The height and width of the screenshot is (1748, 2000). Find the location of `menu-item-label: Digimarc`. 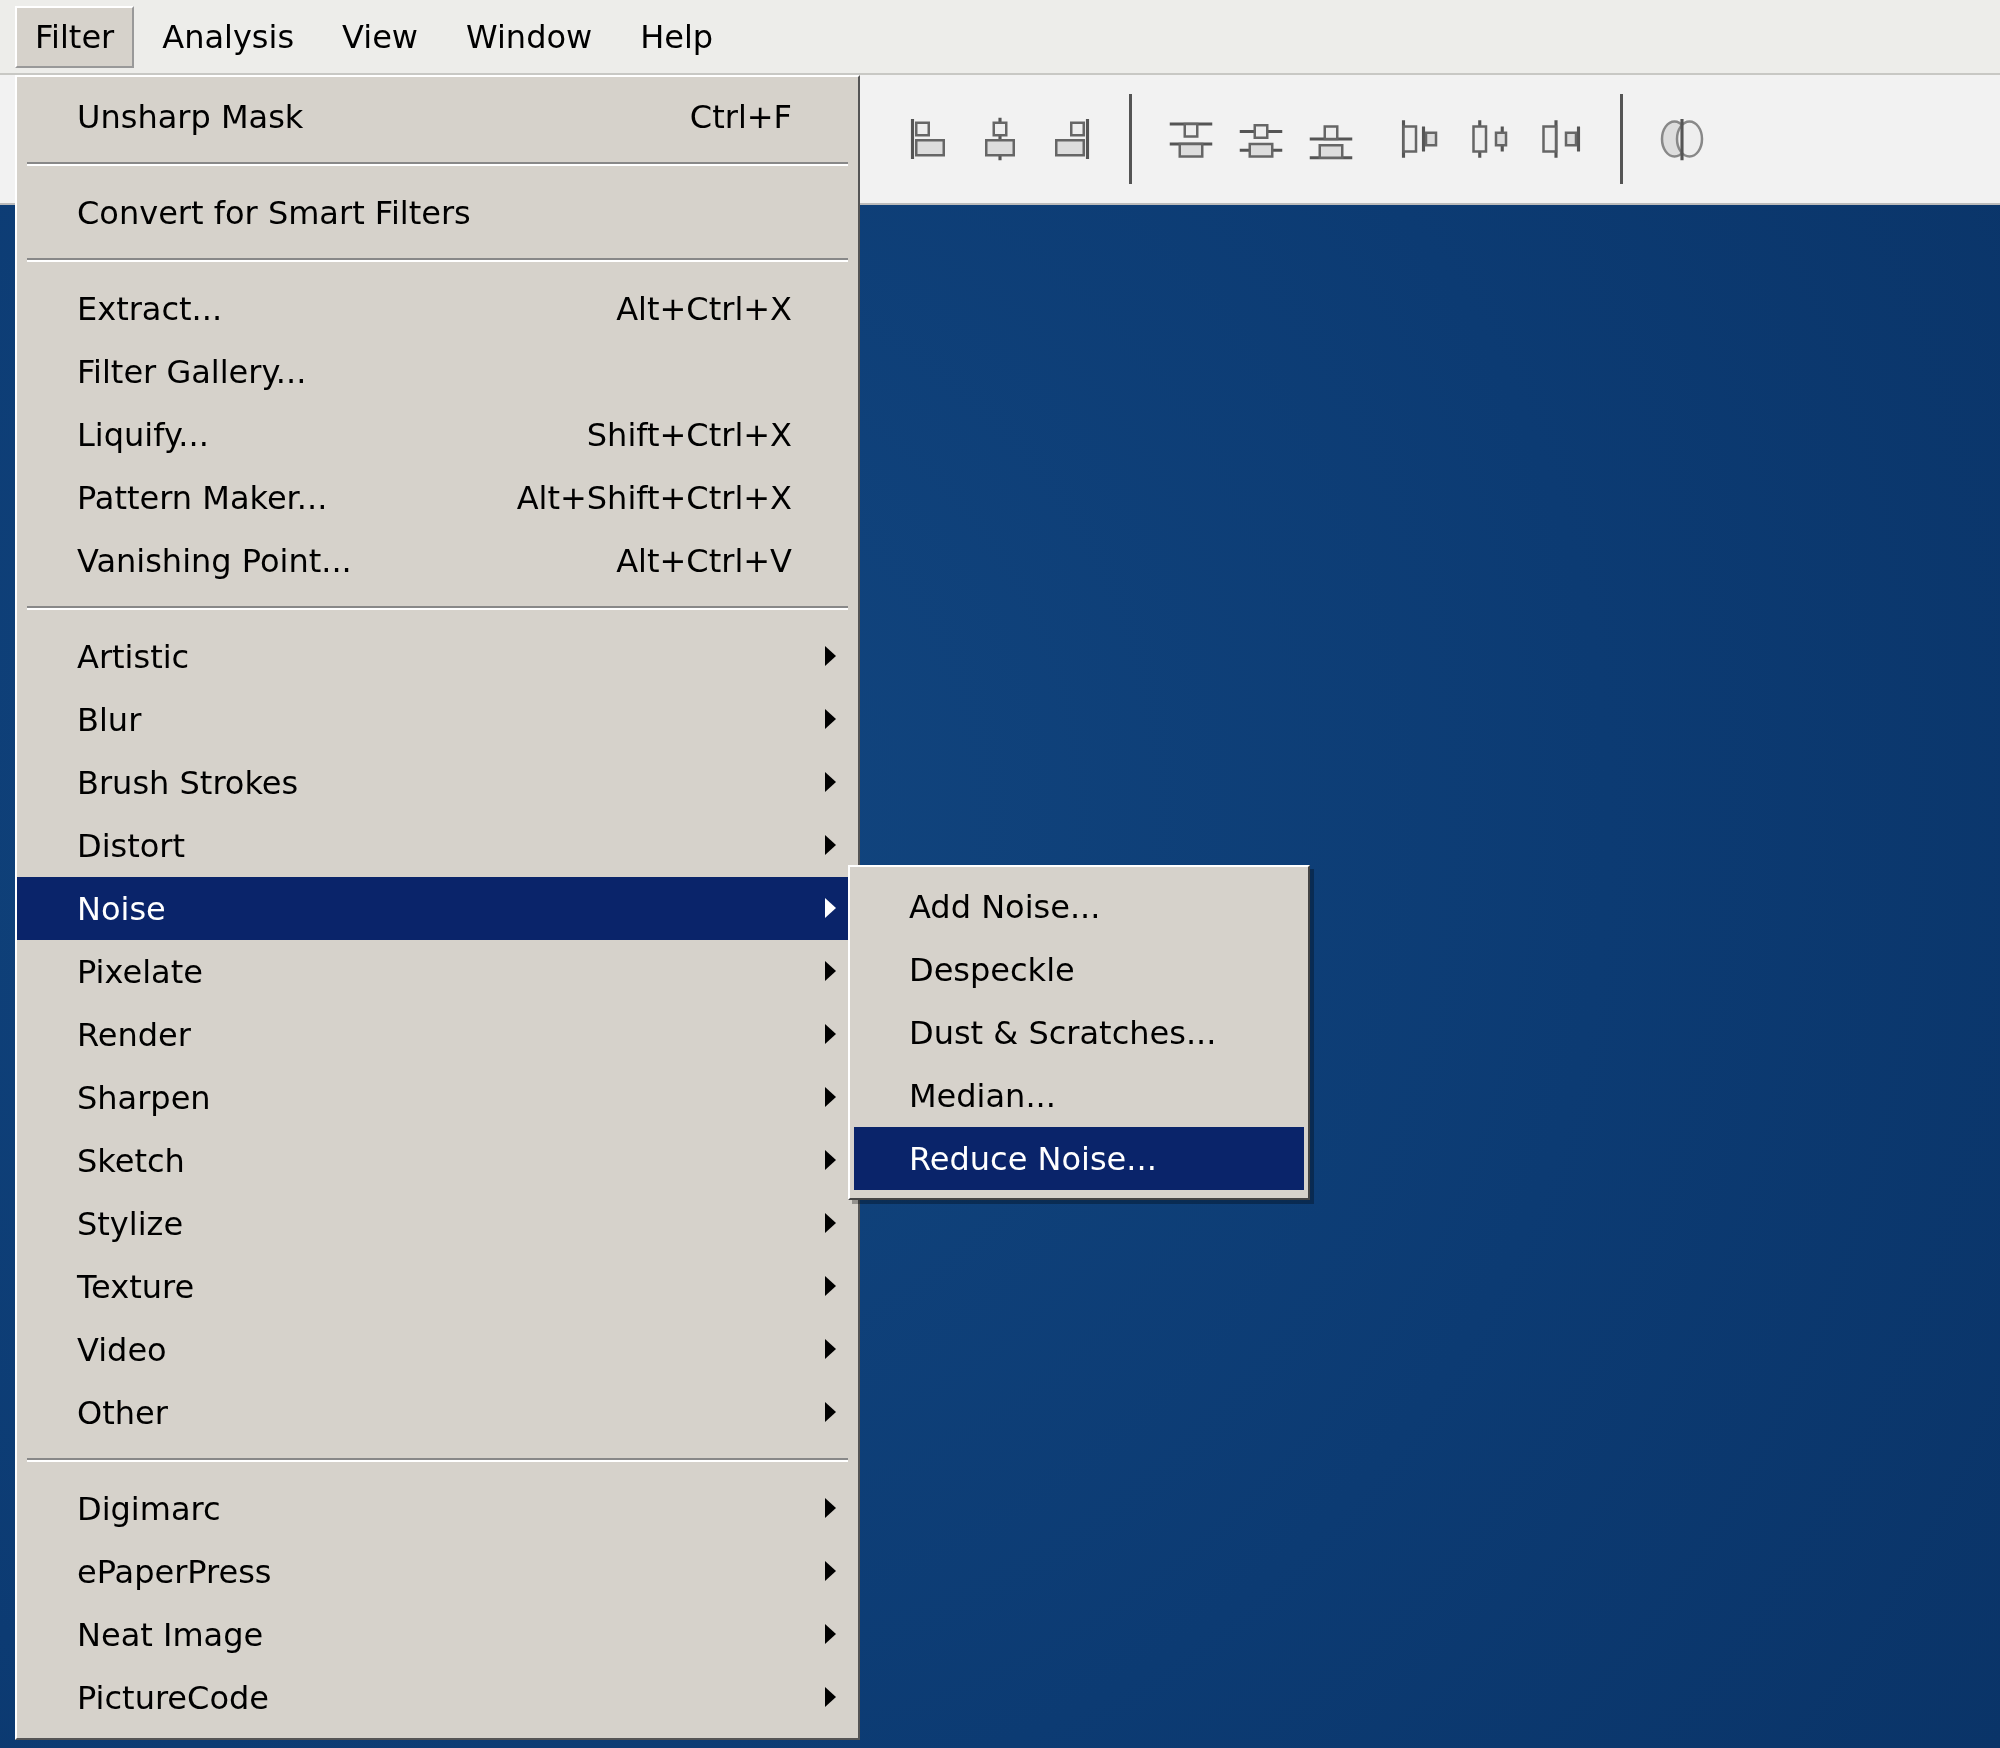

menu-item-label: Digimarc is located at coordinates (149, 1508).